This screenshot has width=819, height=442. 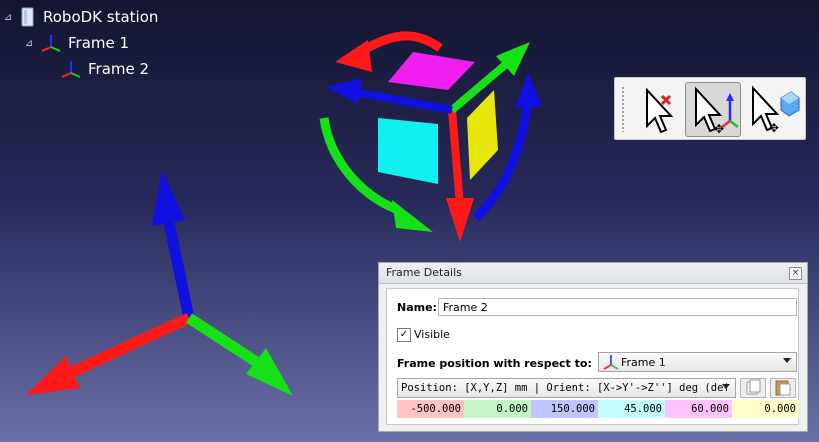 What do you see at coordinates (528, 90) in the screenshot?
I see `rotate-arc-blue-head` at bounding box center [528, 90].